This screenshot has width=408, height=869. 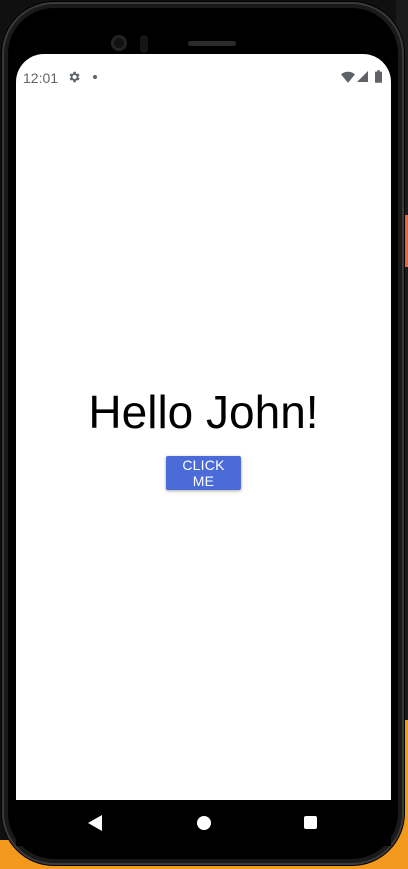 What do you see at coordinates (348, 77) in the screenshot?
I see `wifi-icon` at bounding box center [348, 77].